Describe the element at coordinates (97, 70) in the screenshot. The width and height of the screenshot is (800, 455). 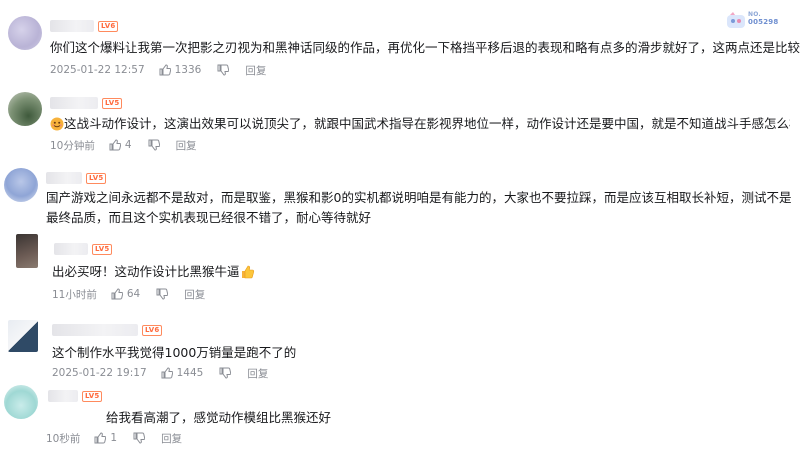
I see `comment-time: 2025-01-22 12:57` at that location.